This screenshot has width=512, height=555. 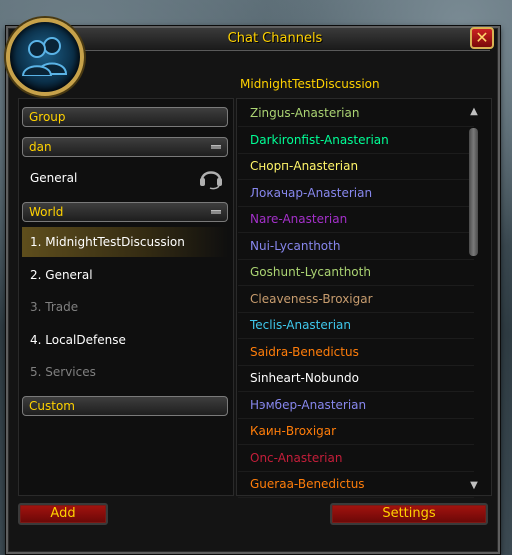 What do you see at coordinates (125, 212) in the screenshot?
I see `group-header-world: World` at bounding box center [125, 212].